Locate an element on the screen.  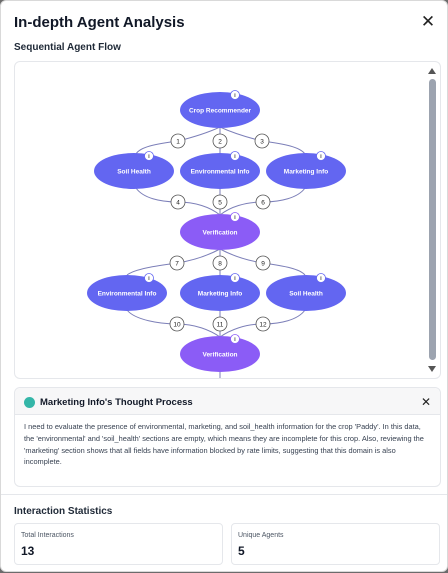
step-badge: 6 is located at coordinates (263, 202).